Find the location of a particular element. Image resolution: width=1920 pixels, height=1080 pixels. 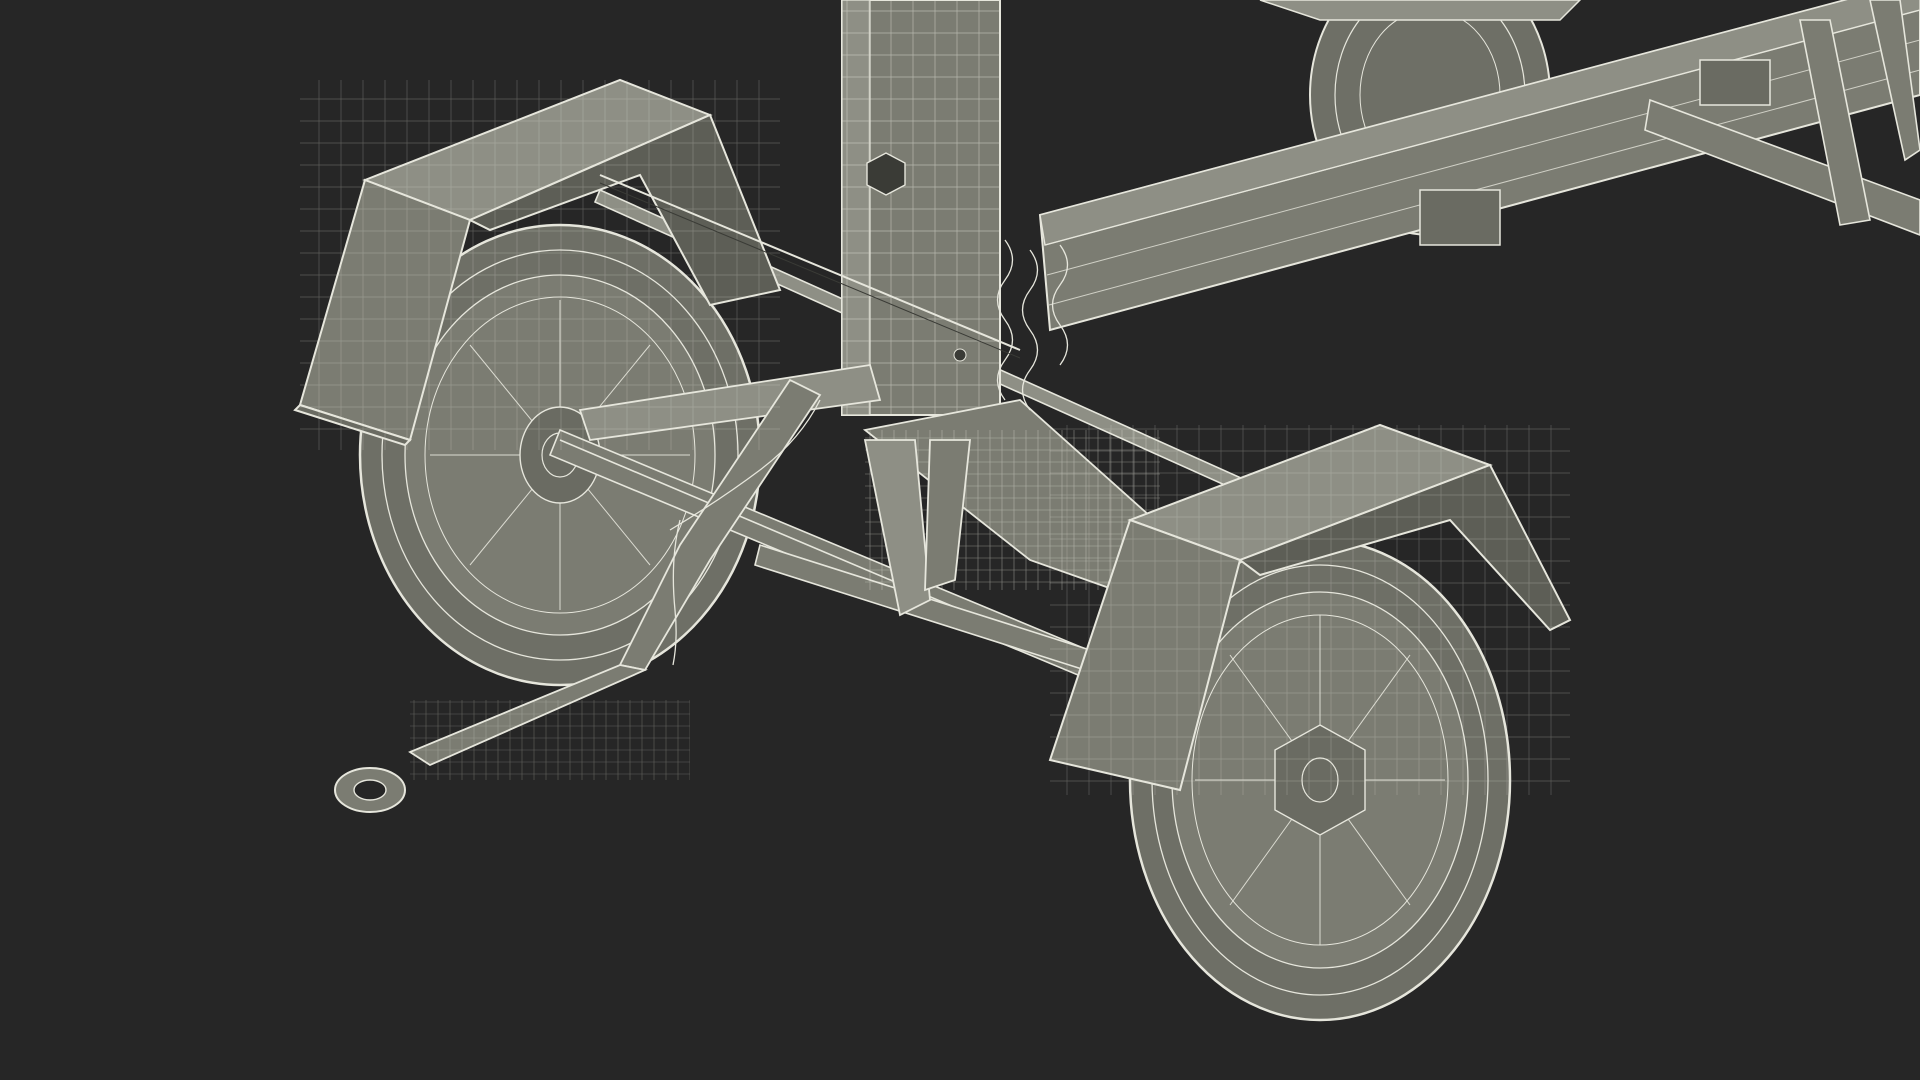

tow-ring is located at coordinates (370, 790).